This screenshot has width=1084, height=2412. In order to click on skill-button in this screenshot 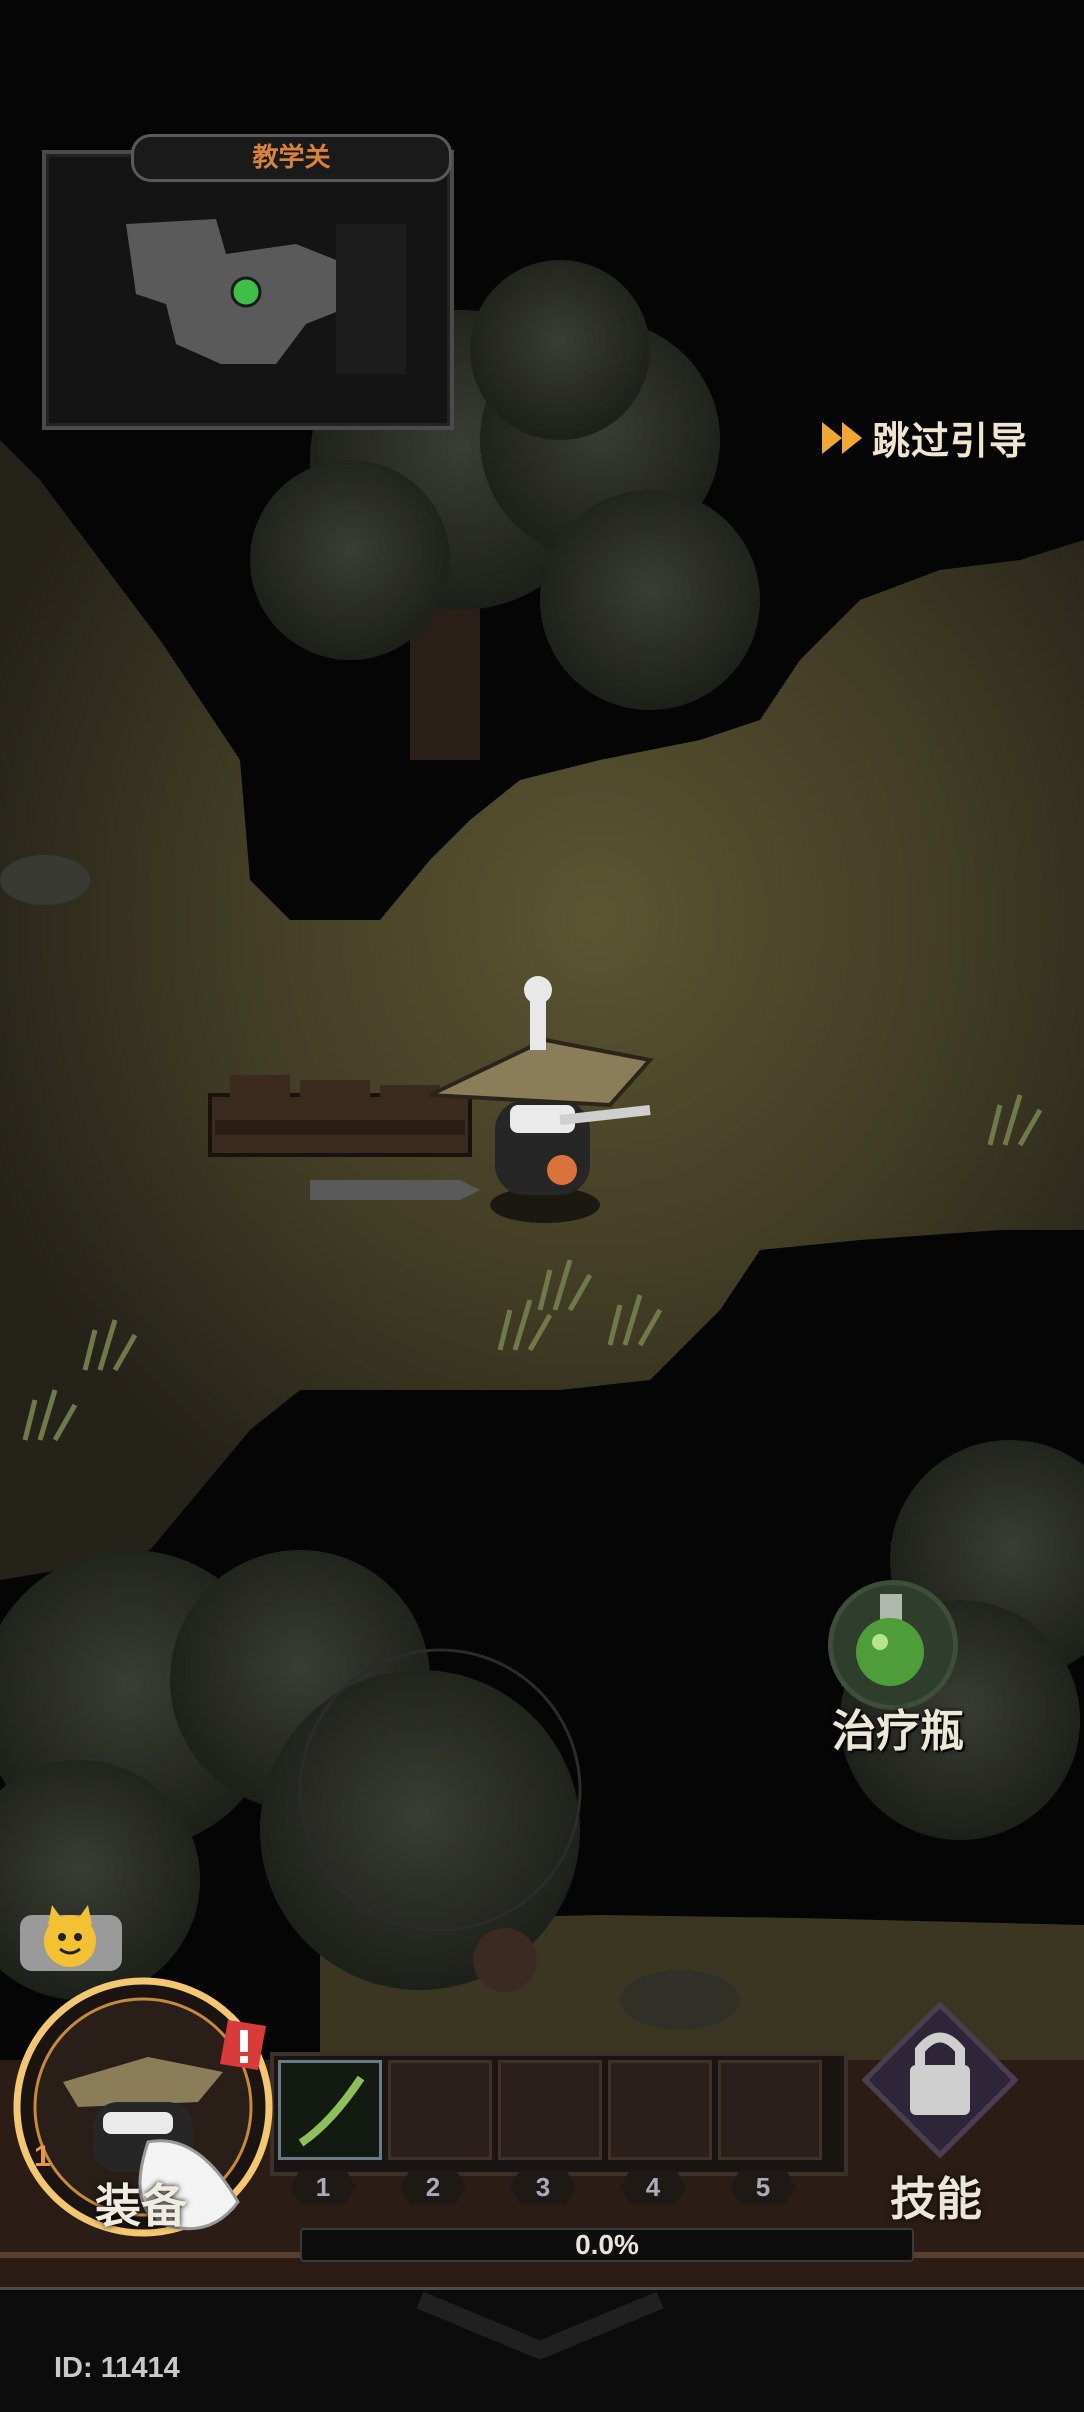, I will do `click(940, 2080)`.